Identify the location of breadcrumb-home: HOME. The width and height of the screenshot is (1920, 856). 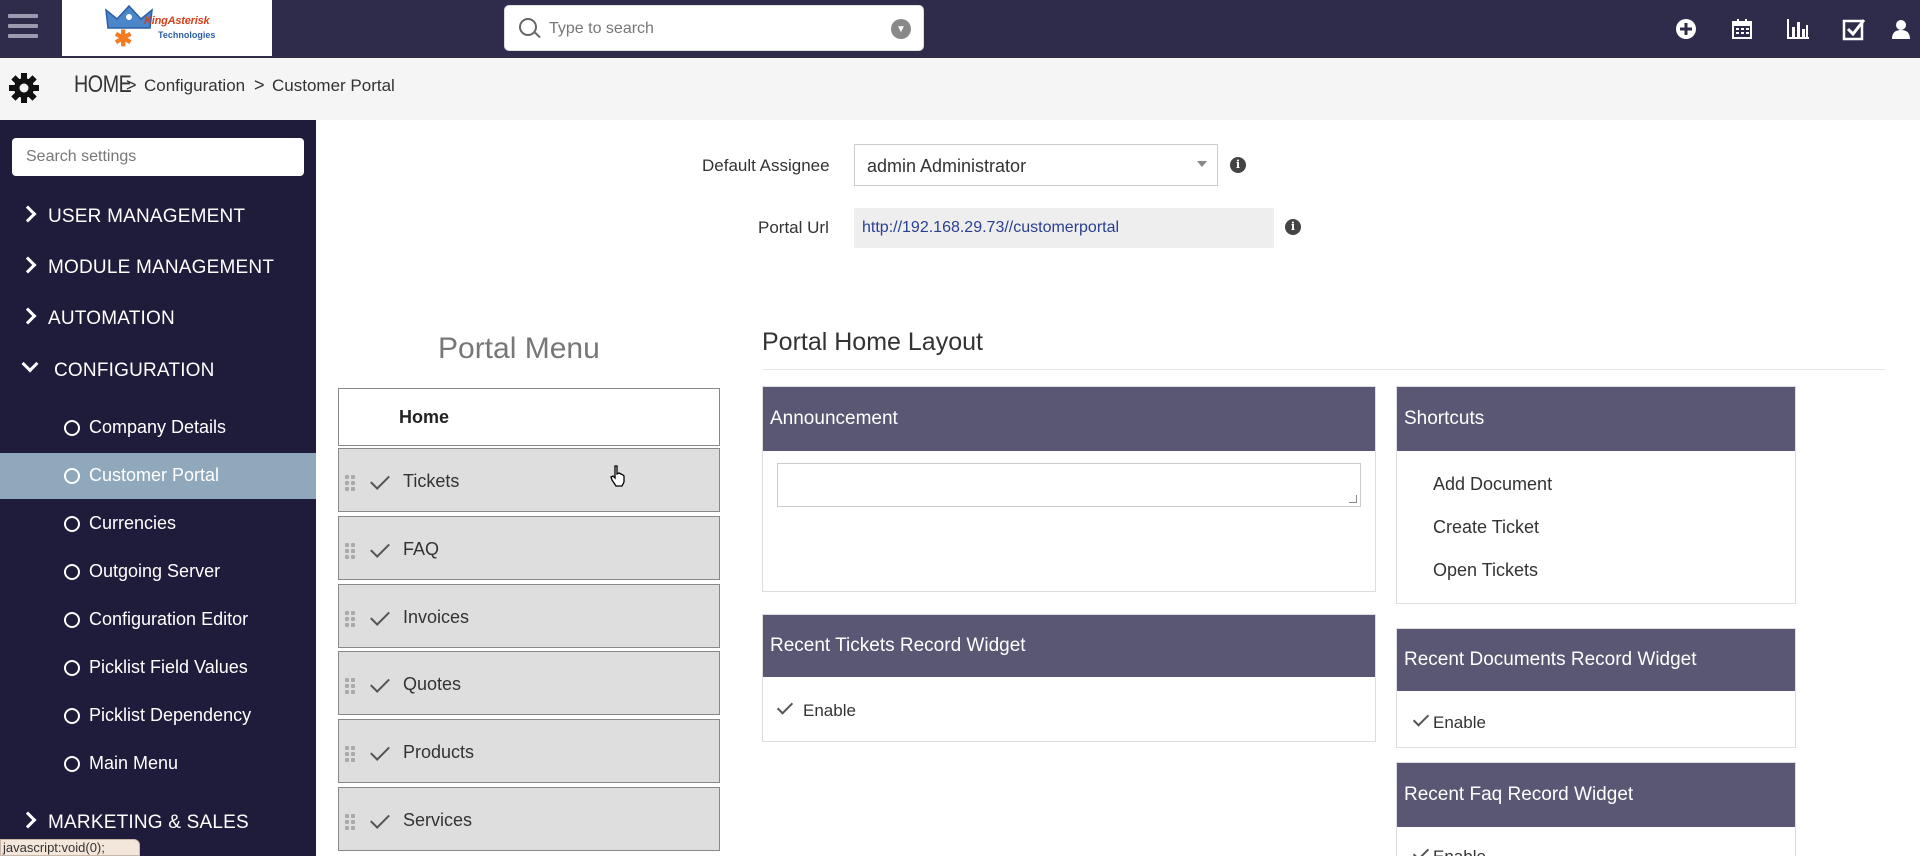
(103, 85).